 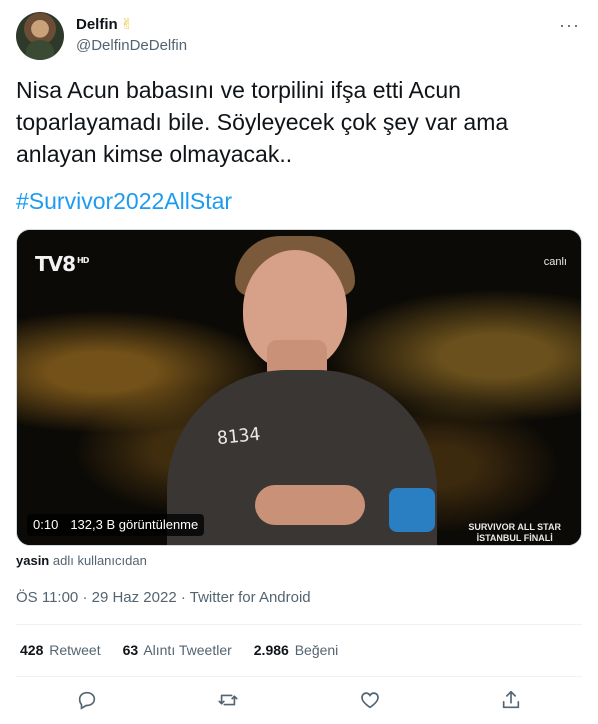 What do you see at coordinates (239, 436) in the screenshot?
I see `jersey-number: 8134` at bounding box center [239, 436].